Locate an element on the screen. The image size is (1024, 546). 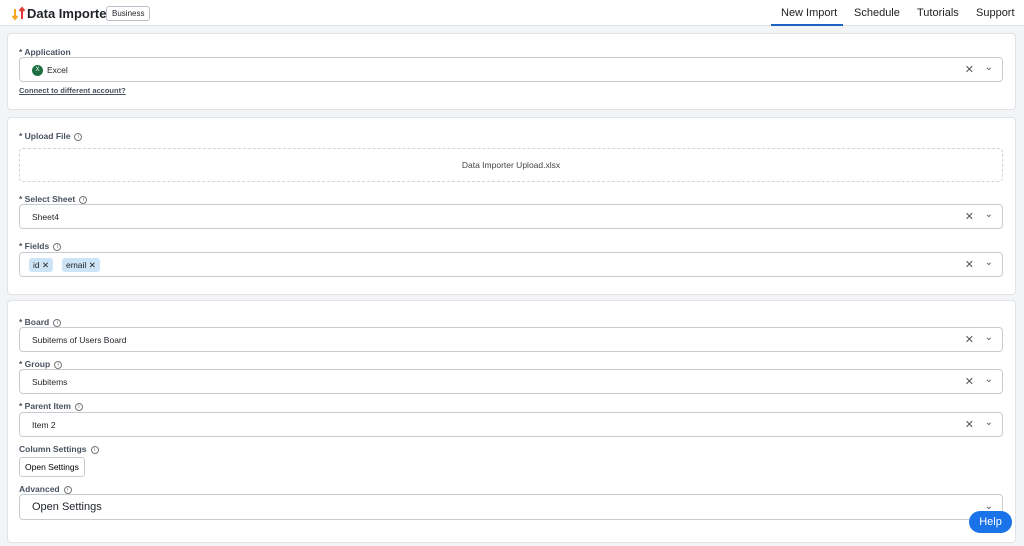
board-label-text: * Board is located at coordinates (34, 322).